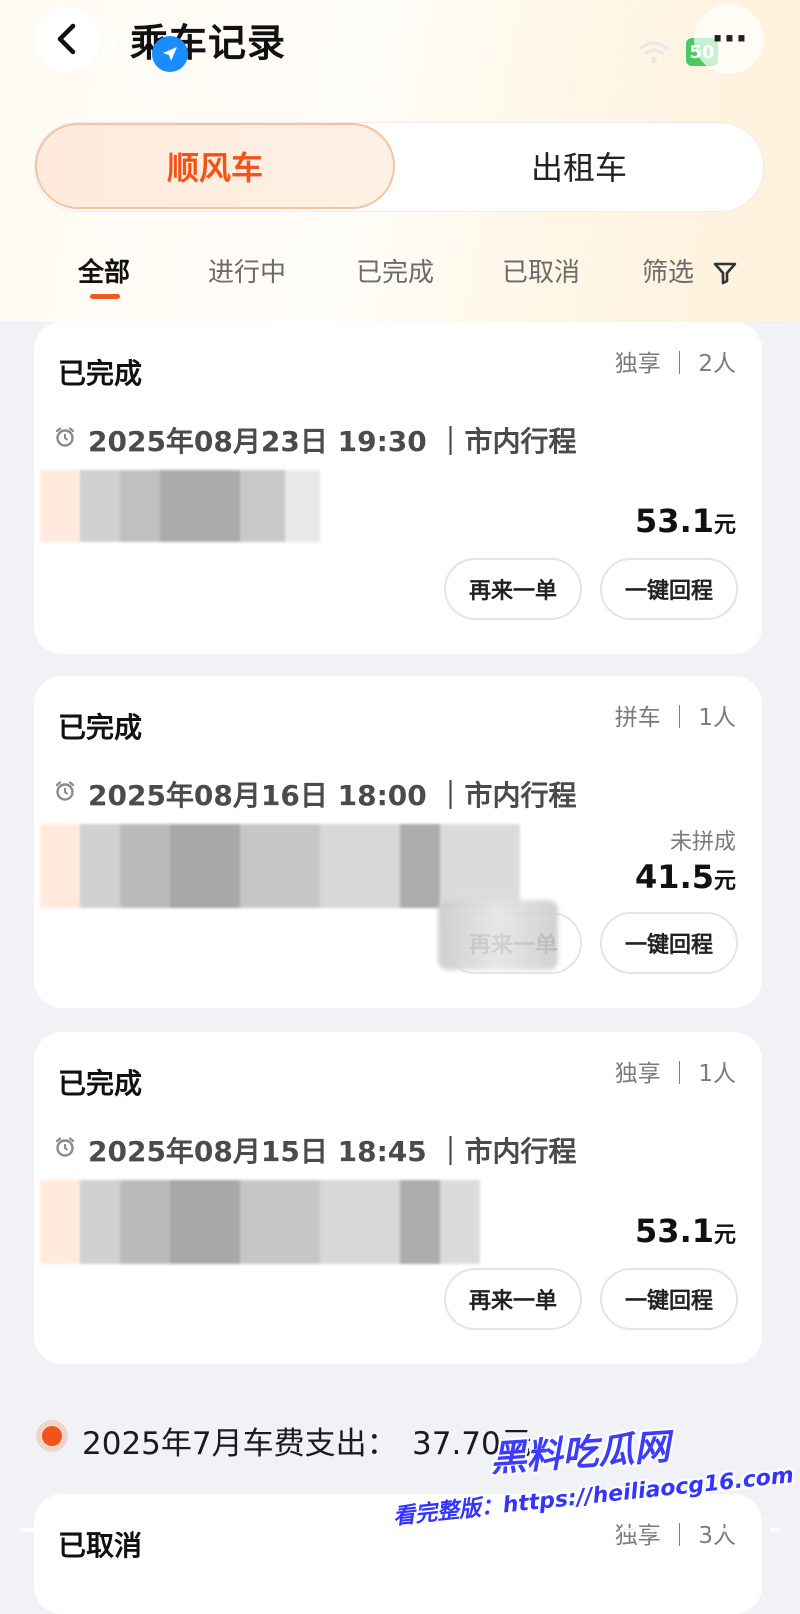  Describe the element at coordinates (52, 1436) in the screenshot. I see `summary-dot` at that location.